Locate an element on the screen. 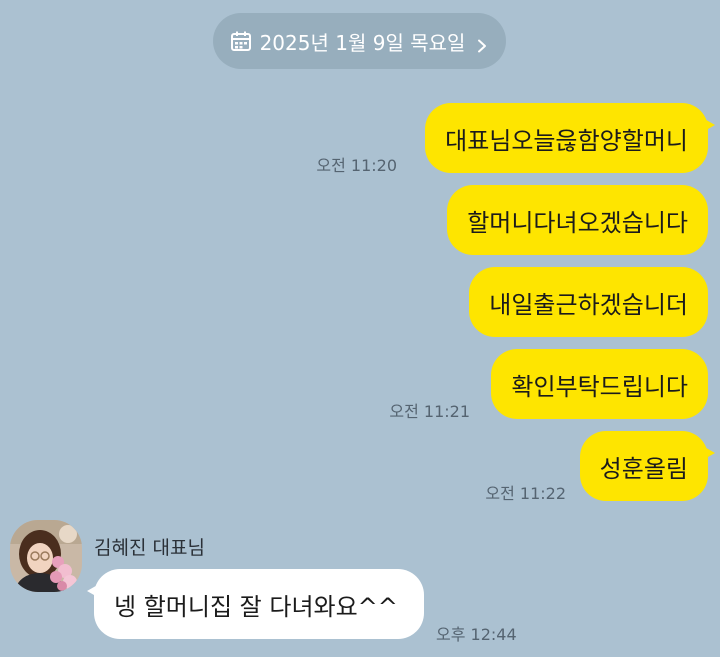 The width and height of the screenshot is (720, 657). incoming-message-bubble: 넹 할머니집 잘 다녀와요^^ is located at coordinates (255, 604).